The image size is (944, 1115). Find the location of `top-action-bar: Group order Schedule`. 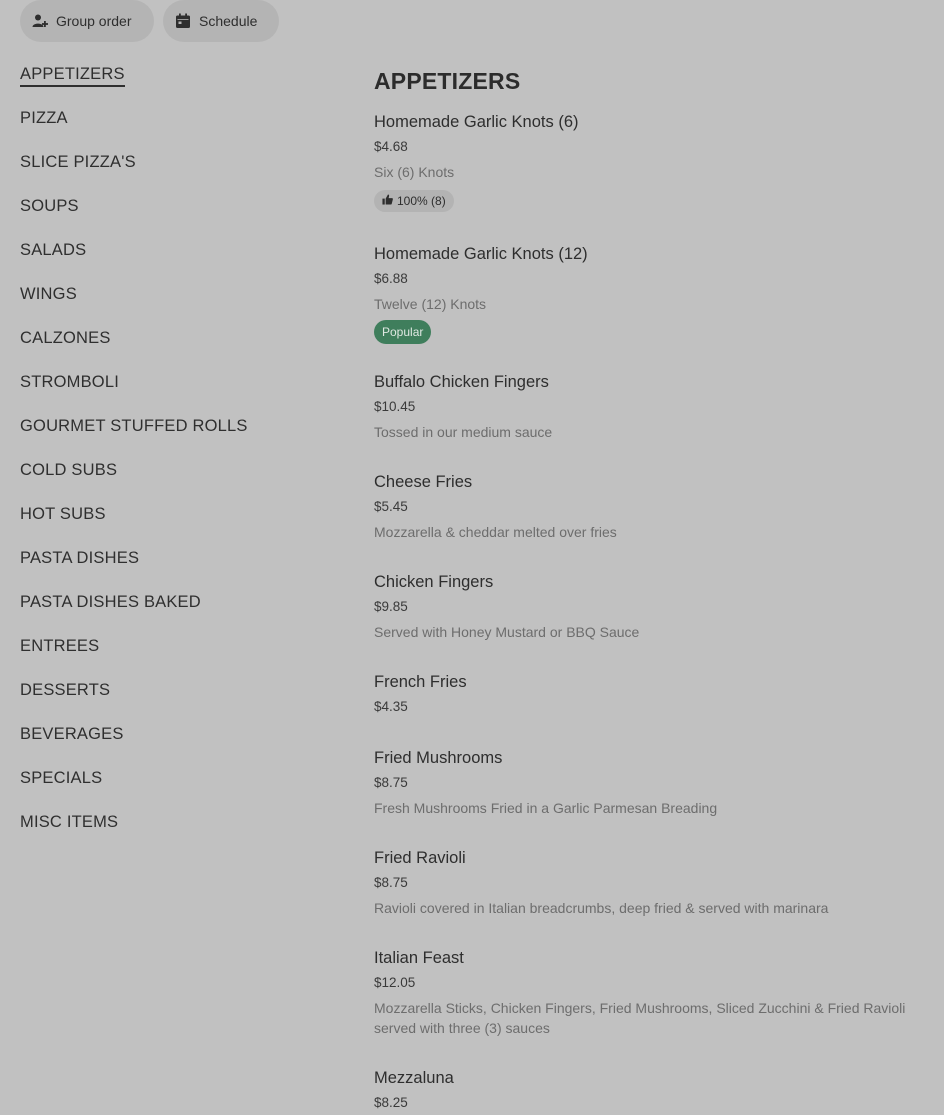

top-action-bar: Group order Schedule is located at coordinates (149, 21).